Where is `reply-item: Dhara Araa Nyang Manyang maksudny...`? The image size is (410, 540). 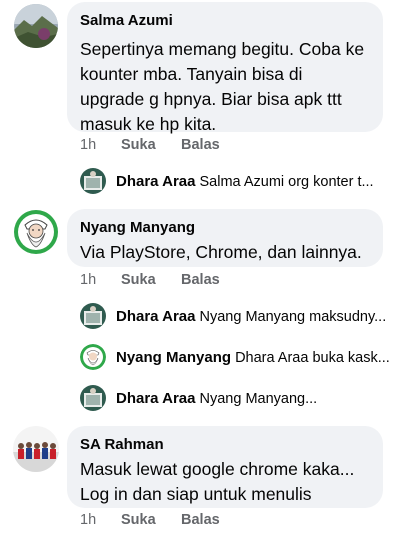 reply-item: Dhara Araa Nyang Manyang maksudny... is located at coordinates (245, 317).